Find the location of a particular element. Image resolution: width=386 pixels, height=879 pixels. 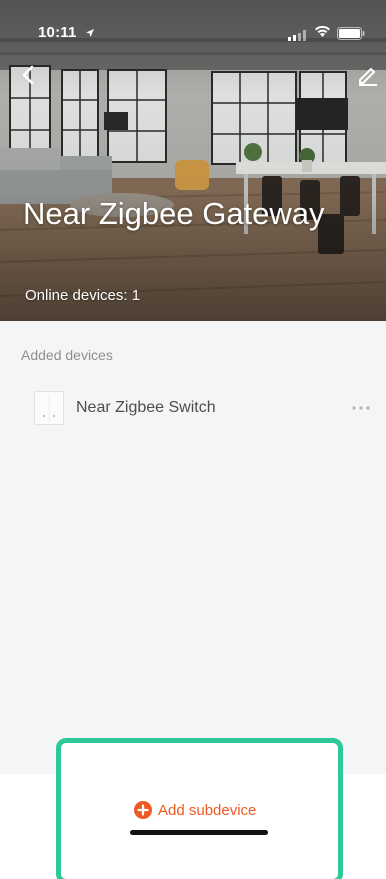

battery-icon is located at coordinates (351, 36).